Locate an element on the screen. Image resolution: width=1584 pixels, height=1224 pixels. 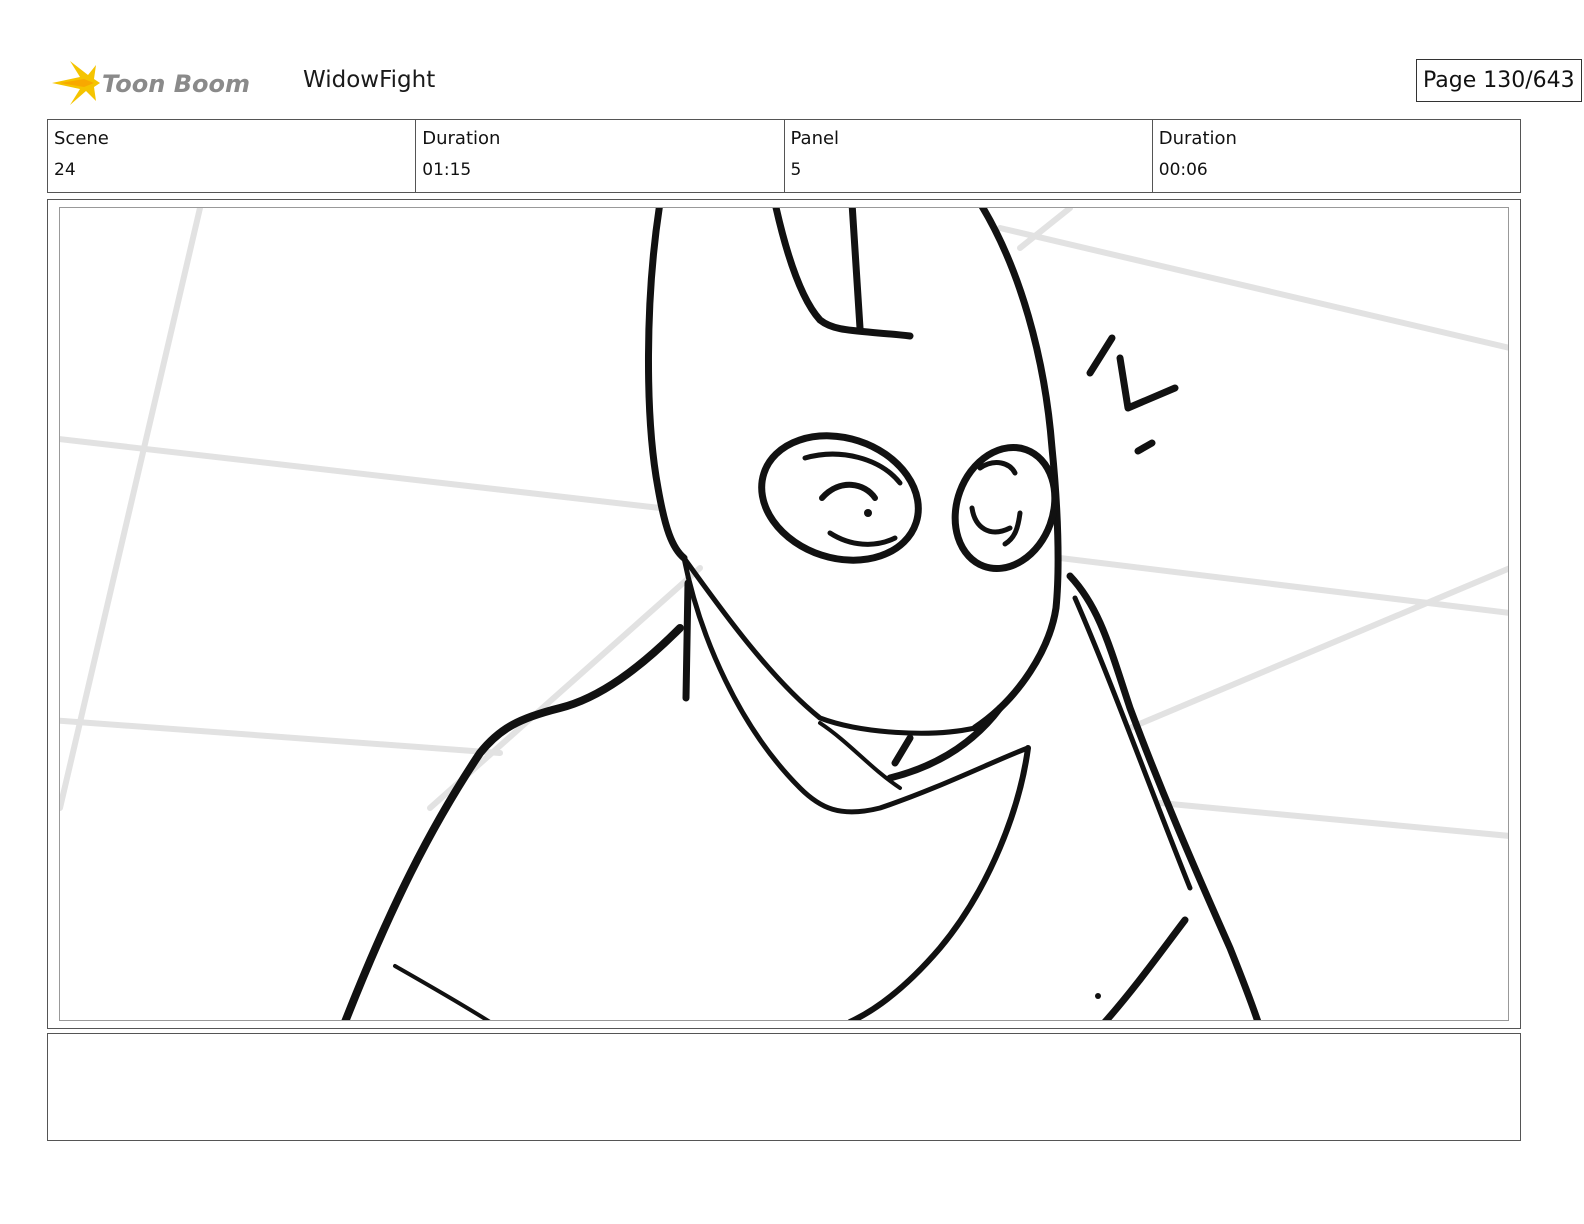
panel-value: 5 is located at coordinates (796, 170).